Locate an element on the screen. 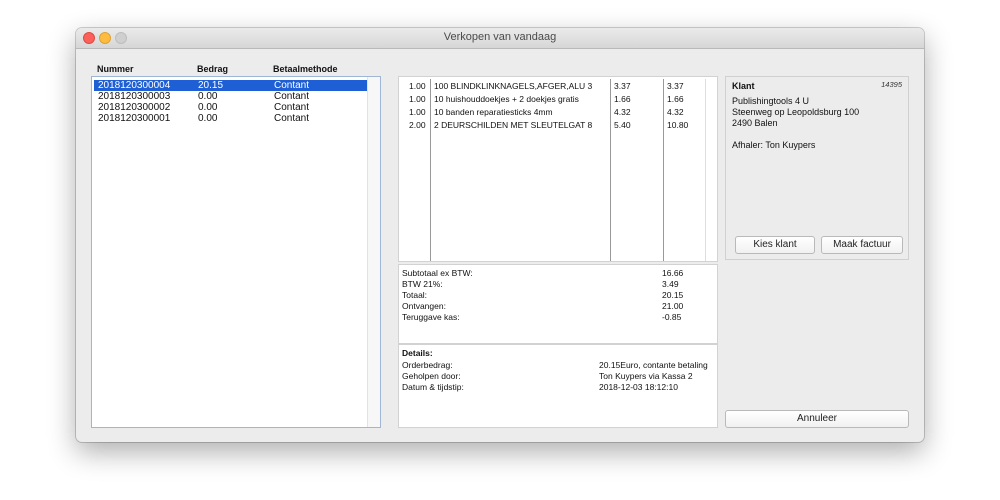 Image resolution: width=1000 pixels, height=500 pixels. totals-row: BTW 21%: 3.49 is located at coordinates (557, 284).